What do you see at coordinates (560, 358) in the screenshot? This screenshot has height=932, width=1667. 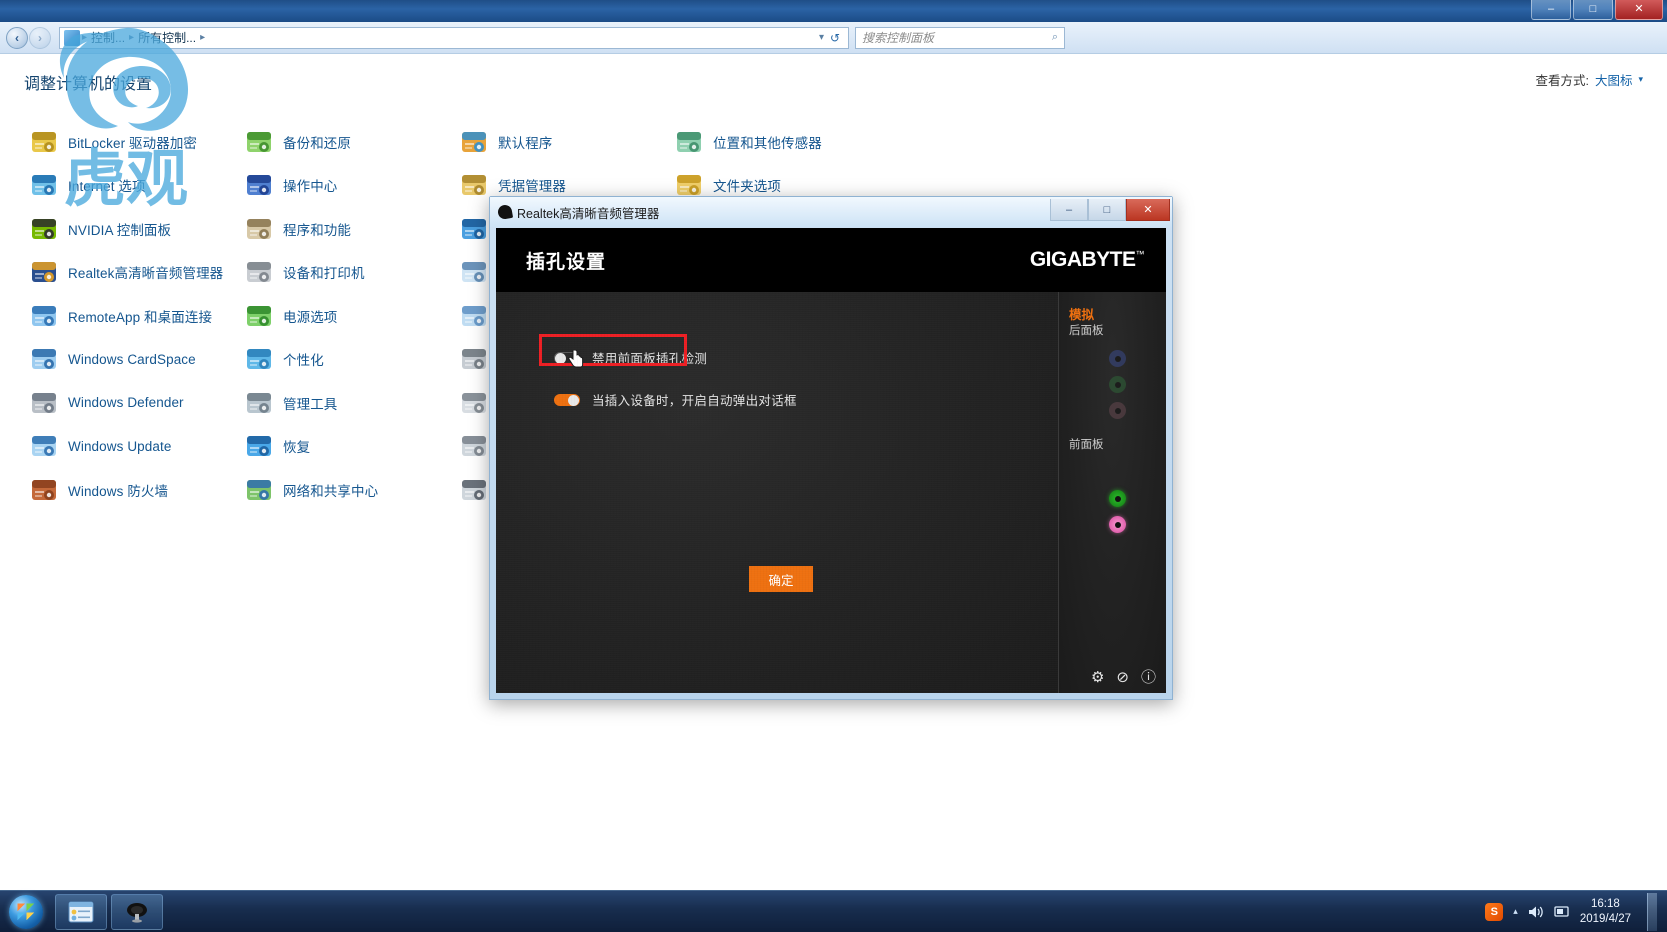 I see `toggle-knob` at bounding box center [560, 358].